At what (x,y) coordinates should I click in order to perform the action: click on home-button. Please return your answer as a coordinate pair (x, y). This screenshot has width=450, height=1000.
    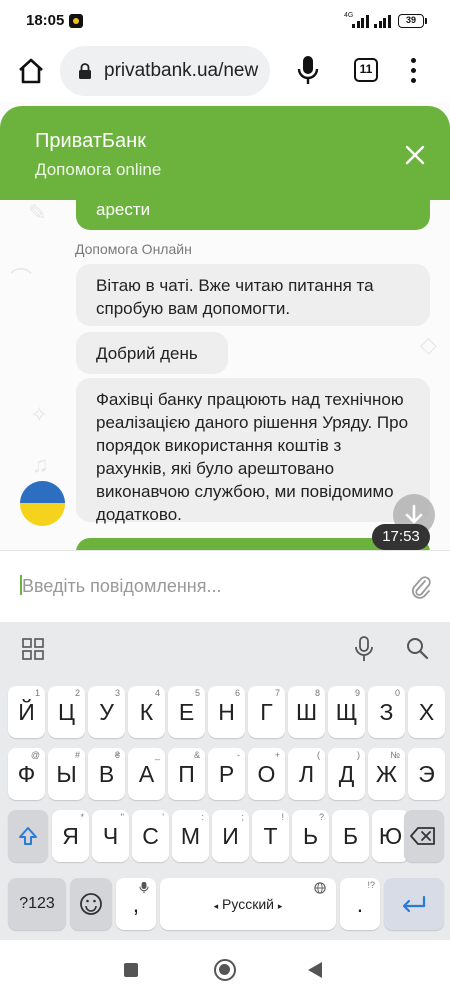
    Looking at the image, I should click on (225, 970).